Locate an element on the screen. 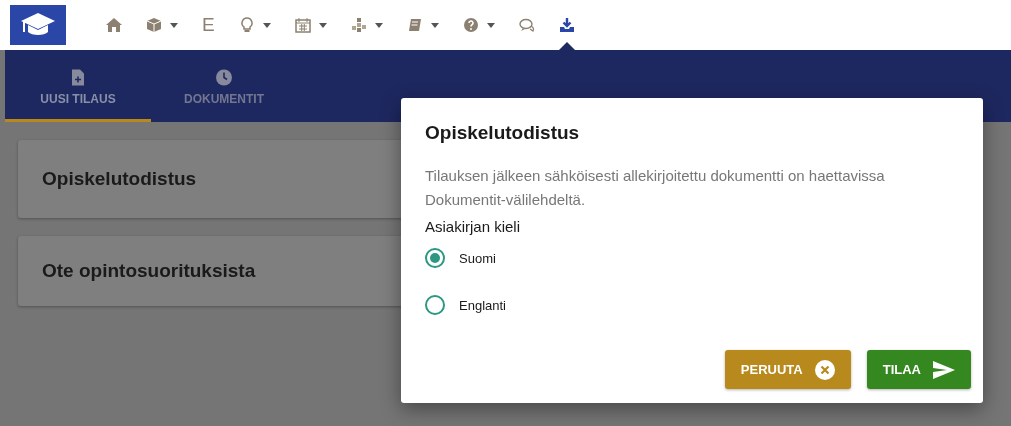 This screenshot has height=426, width=1011. dialog-description: Tilauksen jälkeen sähköisesti allekirjoitettu dokumentti on haettavissa Dokumentit-välilehdeltä. is located at coordinates (655, 188).